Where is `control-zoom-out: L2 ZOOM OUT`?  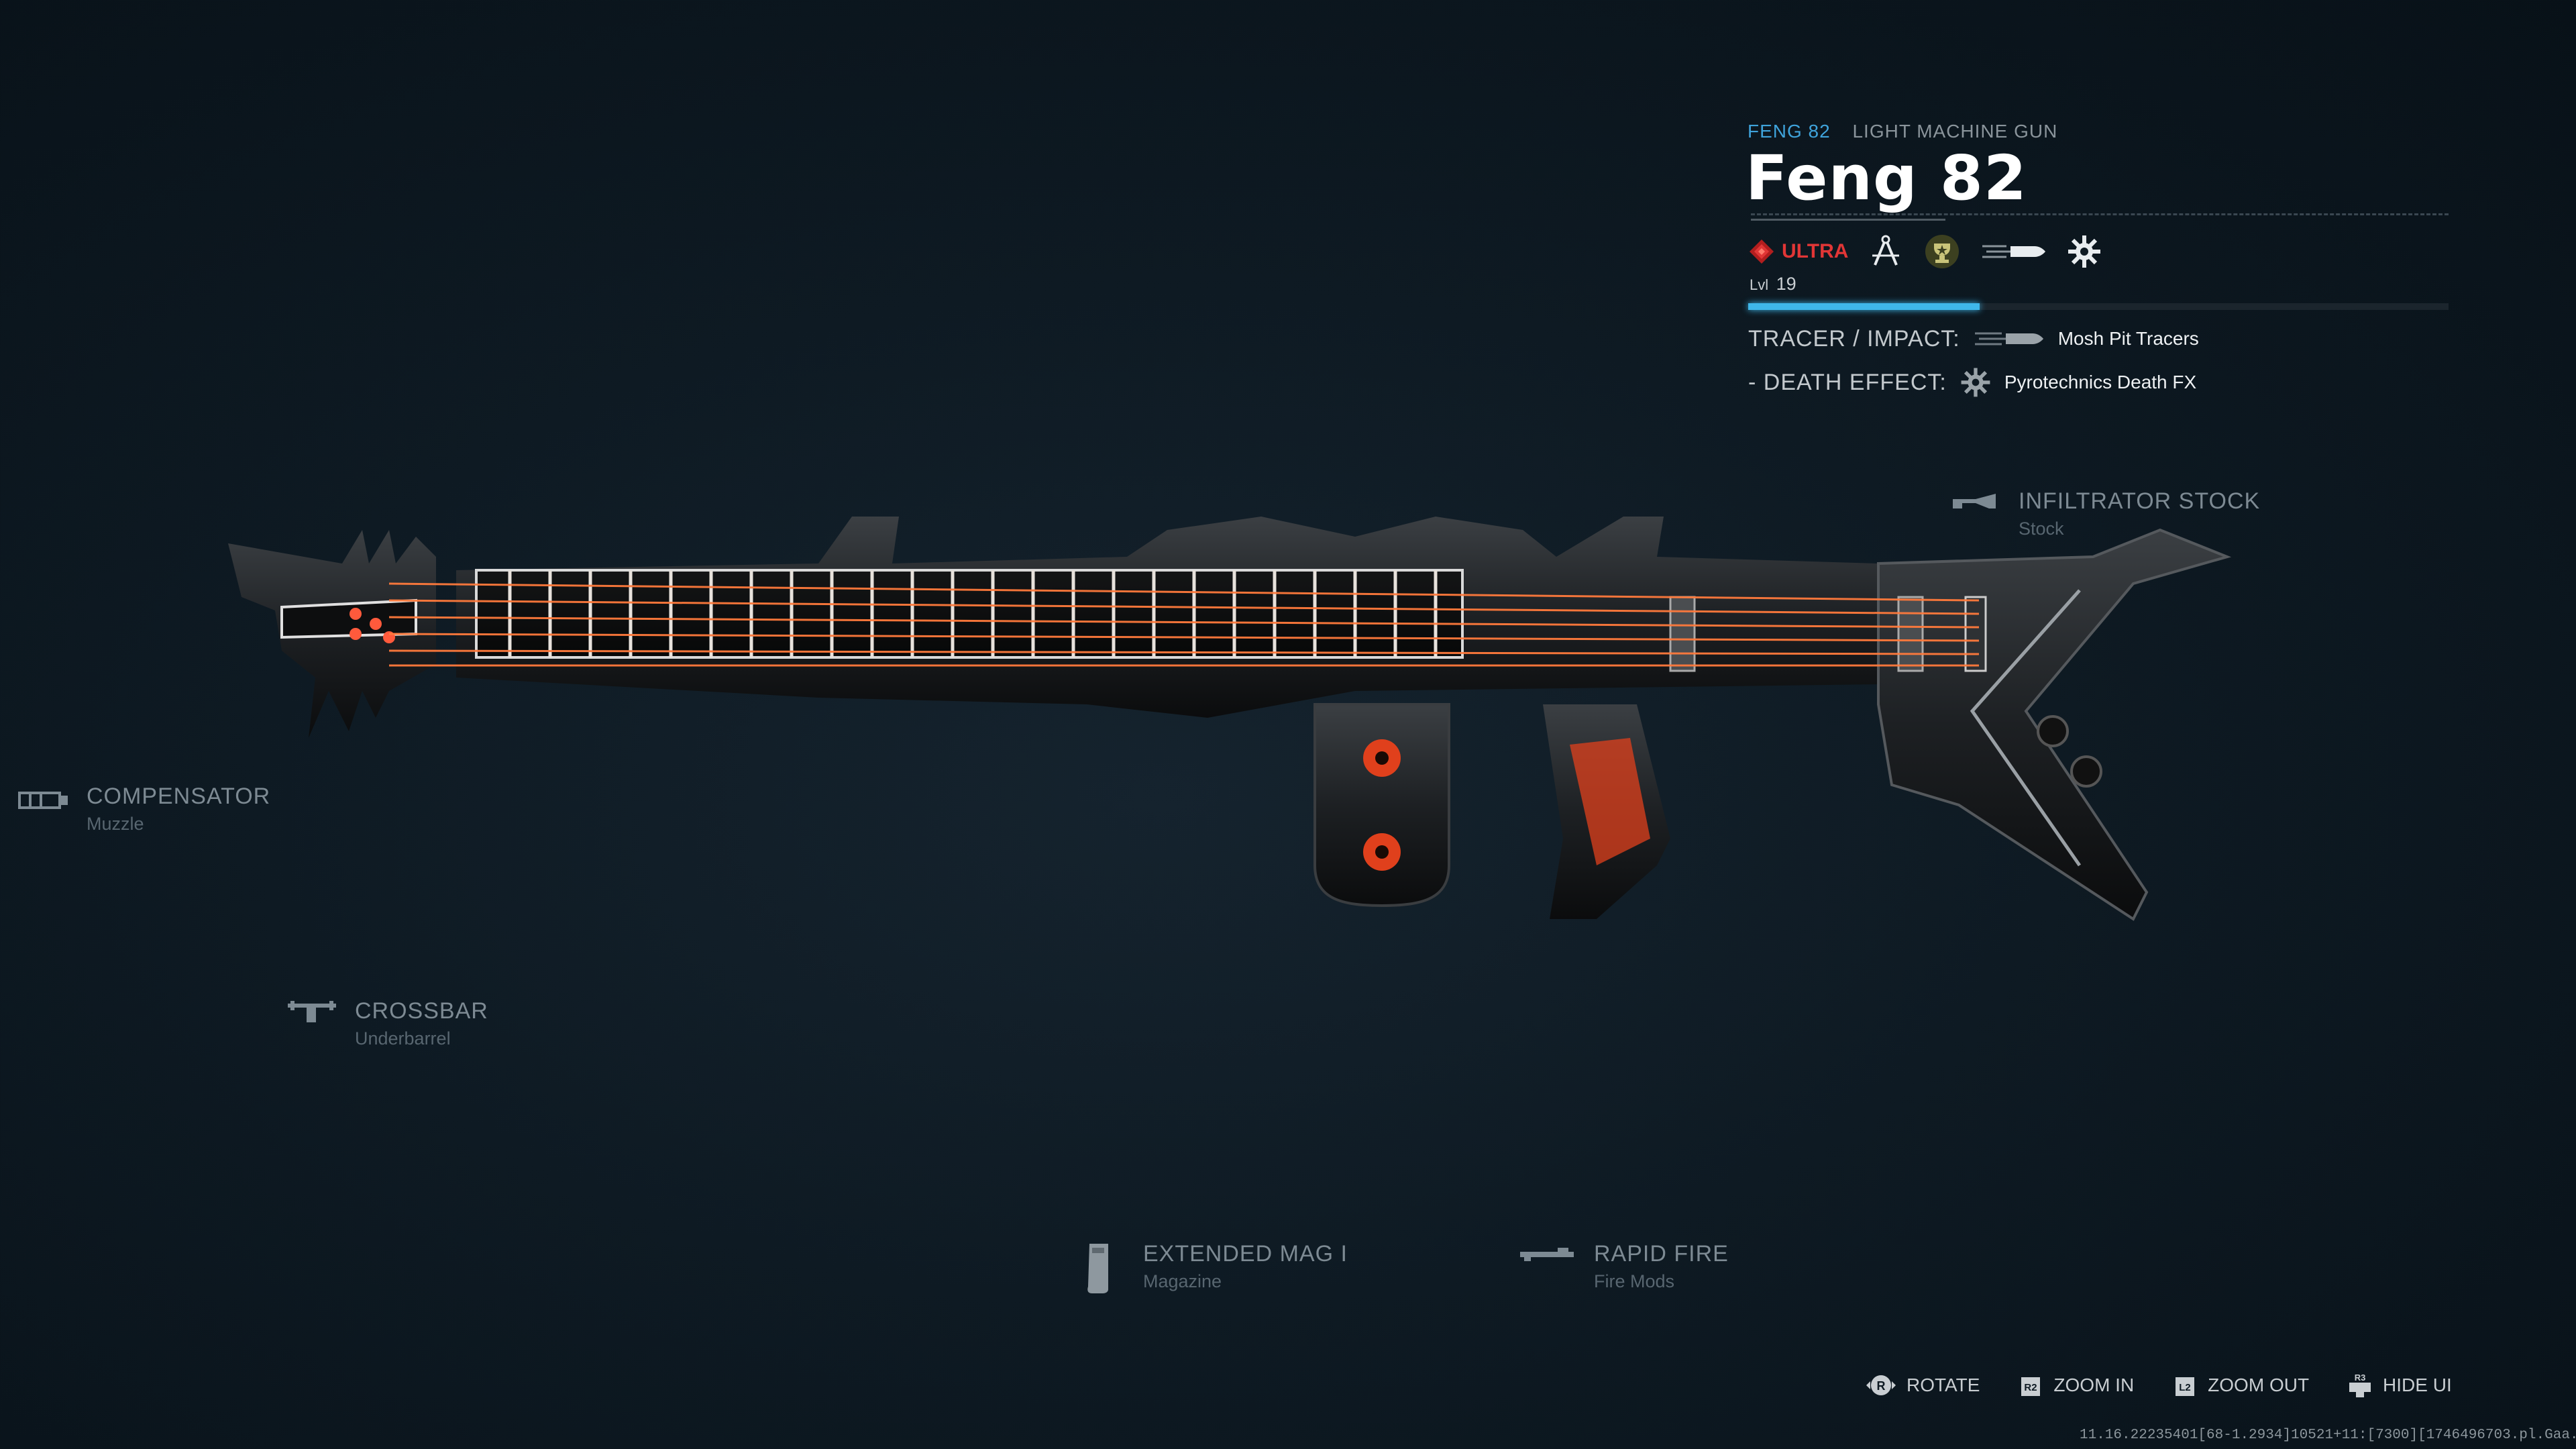
control-zoom-out: L2 ZOOM OUT is located at coordinates (2240, 1385).